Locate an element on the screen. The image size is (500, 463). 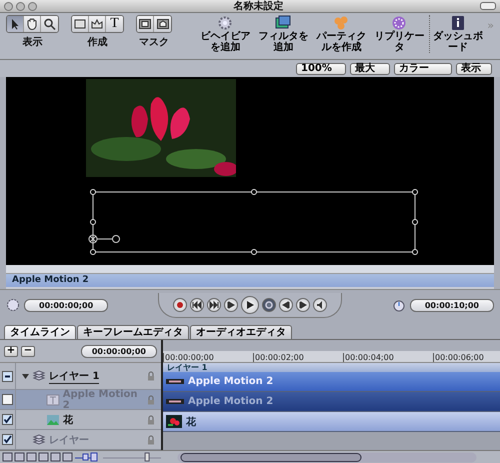
layer-row: レイヤー 1 is located at coordinates (80, 376).